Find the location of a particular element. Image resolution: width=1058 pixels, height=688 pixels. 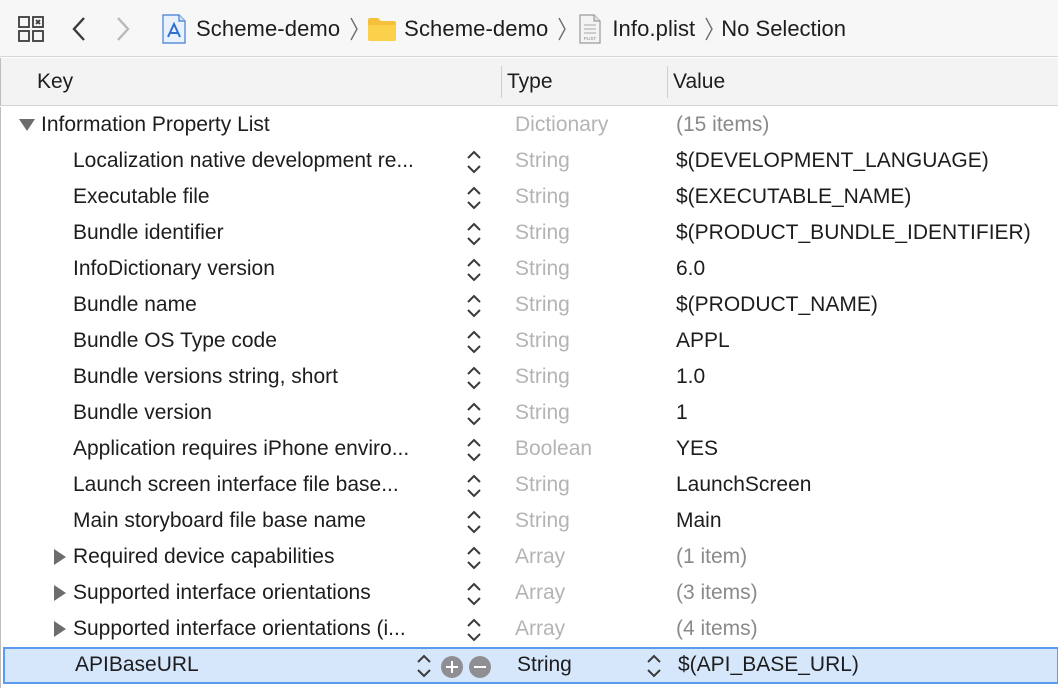

table-row: Bundle versions string, short String 1.0 is located at coordinates (529, 377).